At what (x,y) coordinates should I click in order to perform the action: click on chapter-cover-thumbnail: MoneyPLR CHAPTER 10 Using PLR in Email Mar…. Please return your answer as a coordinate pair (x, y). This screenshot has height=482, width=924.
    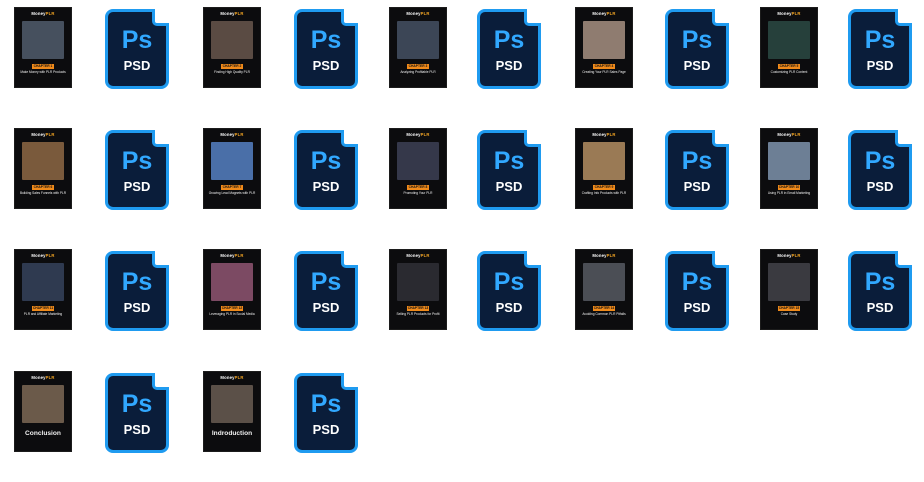
    Looking at the image, I should click on (789, 168).